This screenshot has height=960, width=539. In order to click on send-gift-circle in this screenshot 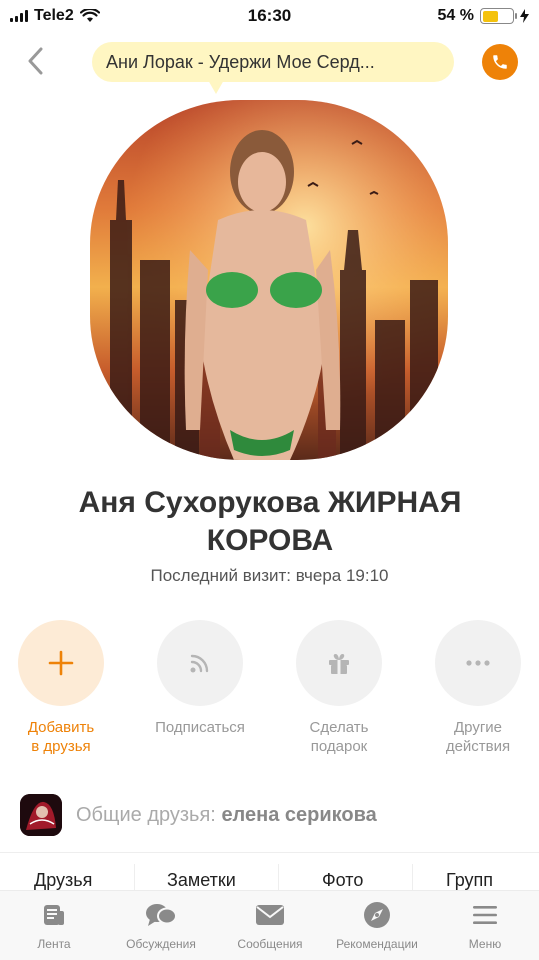, I will do `click(339, 663)`.